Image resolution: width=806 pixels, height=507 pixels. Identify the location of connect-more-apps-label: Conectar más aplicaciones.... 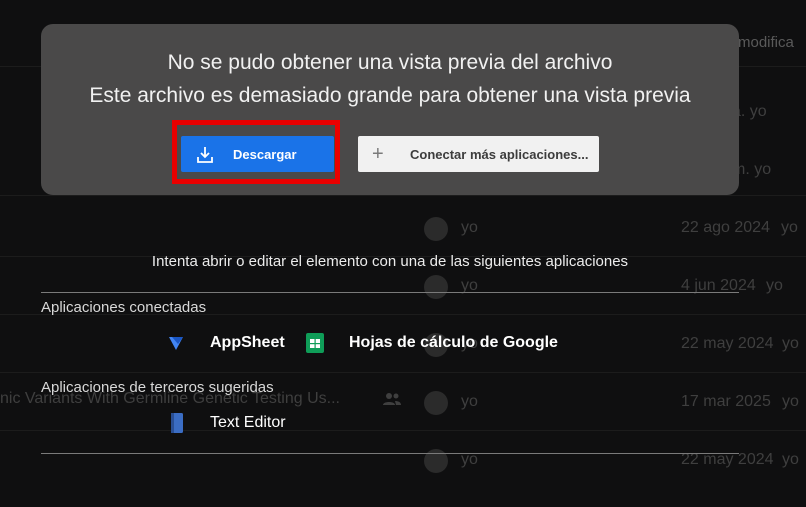
(499, 154).